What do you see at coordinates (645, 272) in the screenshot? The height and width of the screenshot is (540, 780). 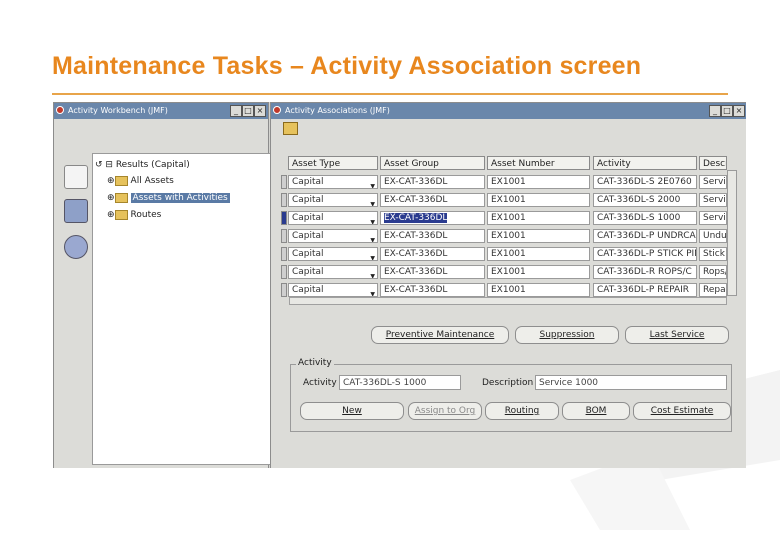 I see `activity-cell: CAT-336DL-R ROPS/C` at bounding box center [645, 272].